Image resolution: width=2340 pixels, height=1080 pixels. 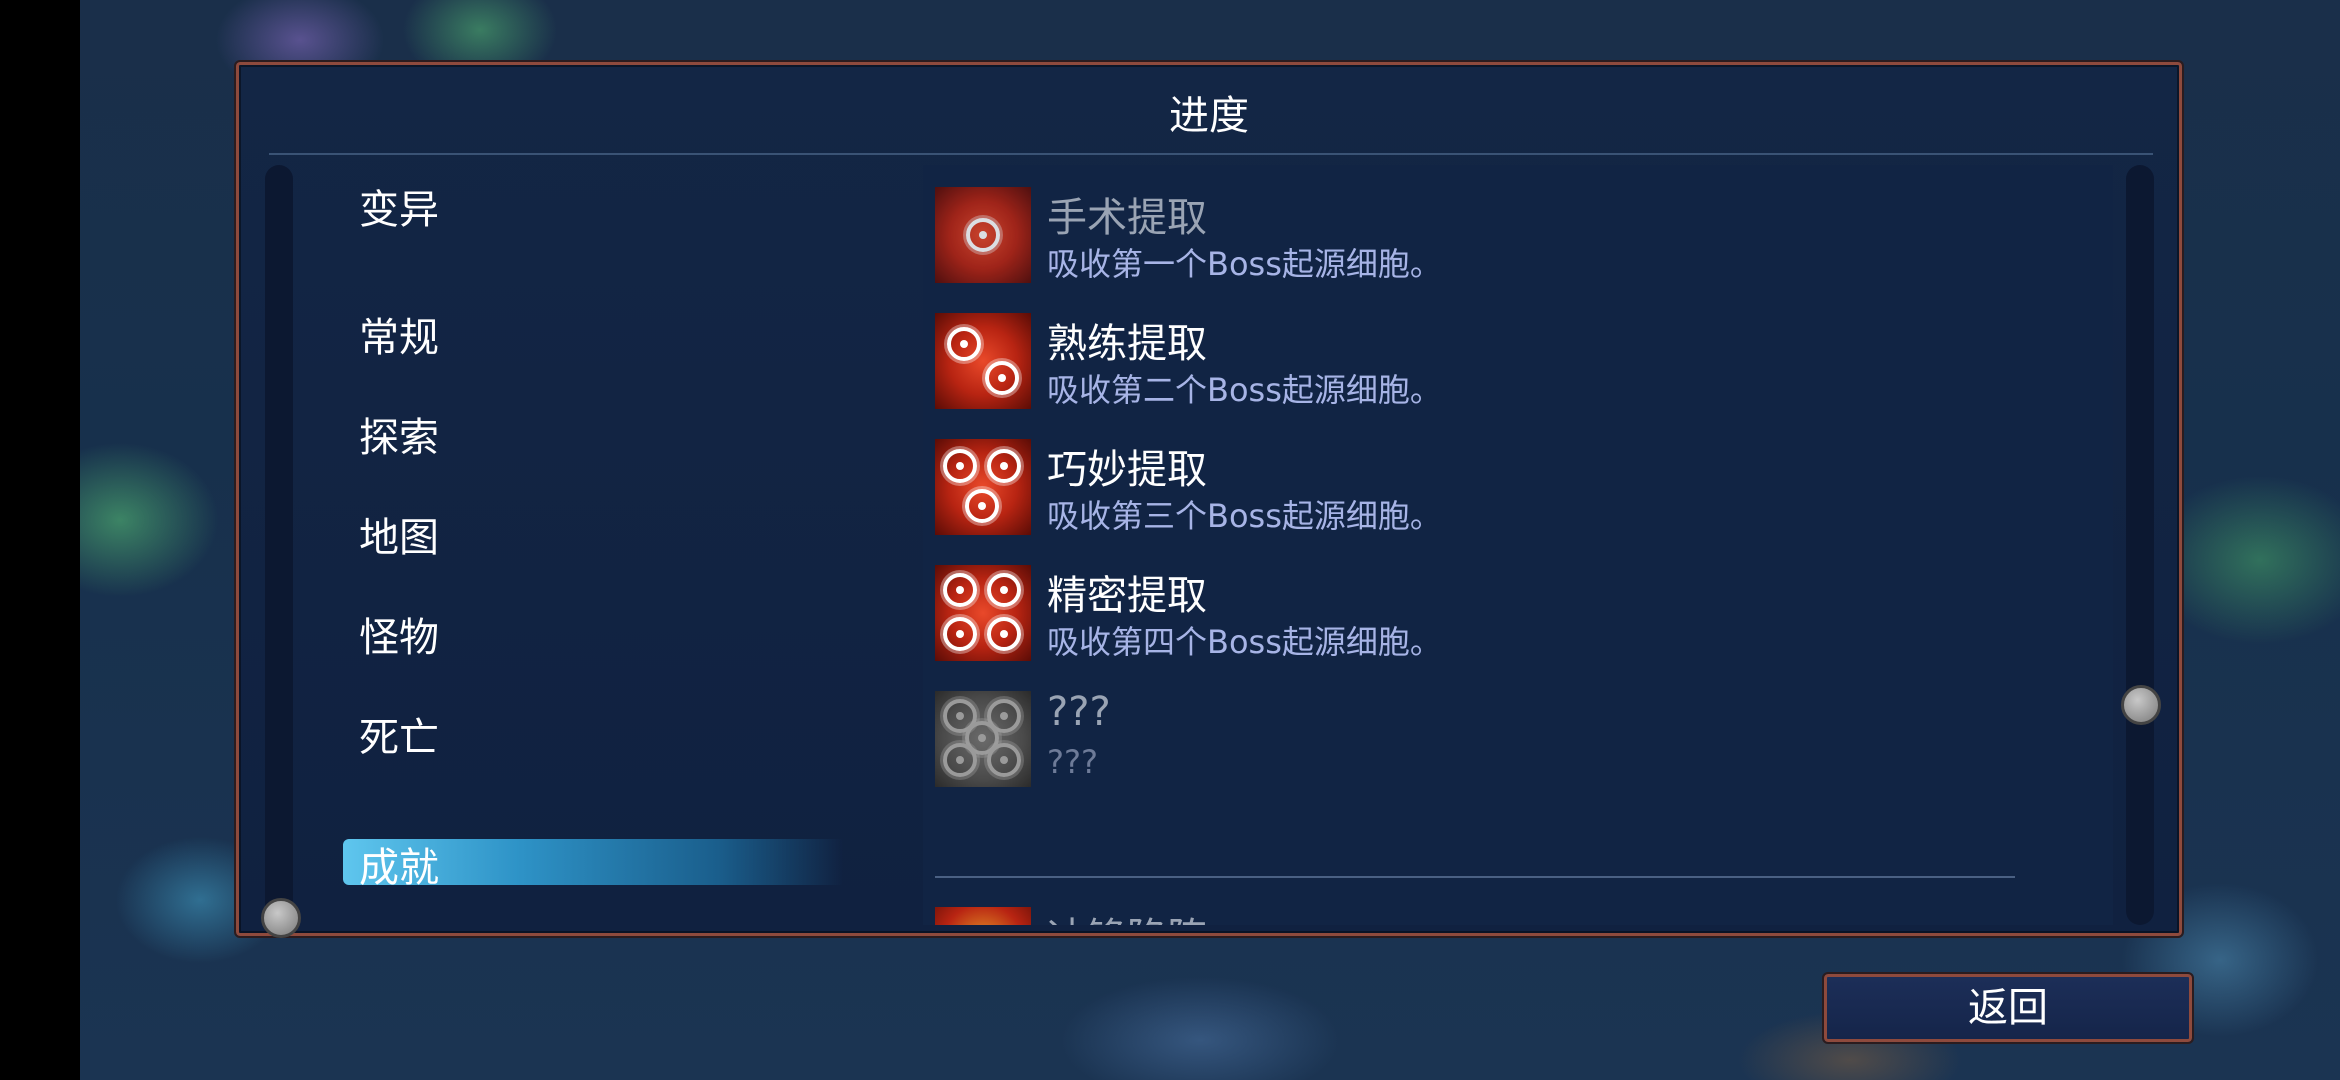 I want to click on achievement-item: 冲锋陷阵, so click(x=1485, y=916).